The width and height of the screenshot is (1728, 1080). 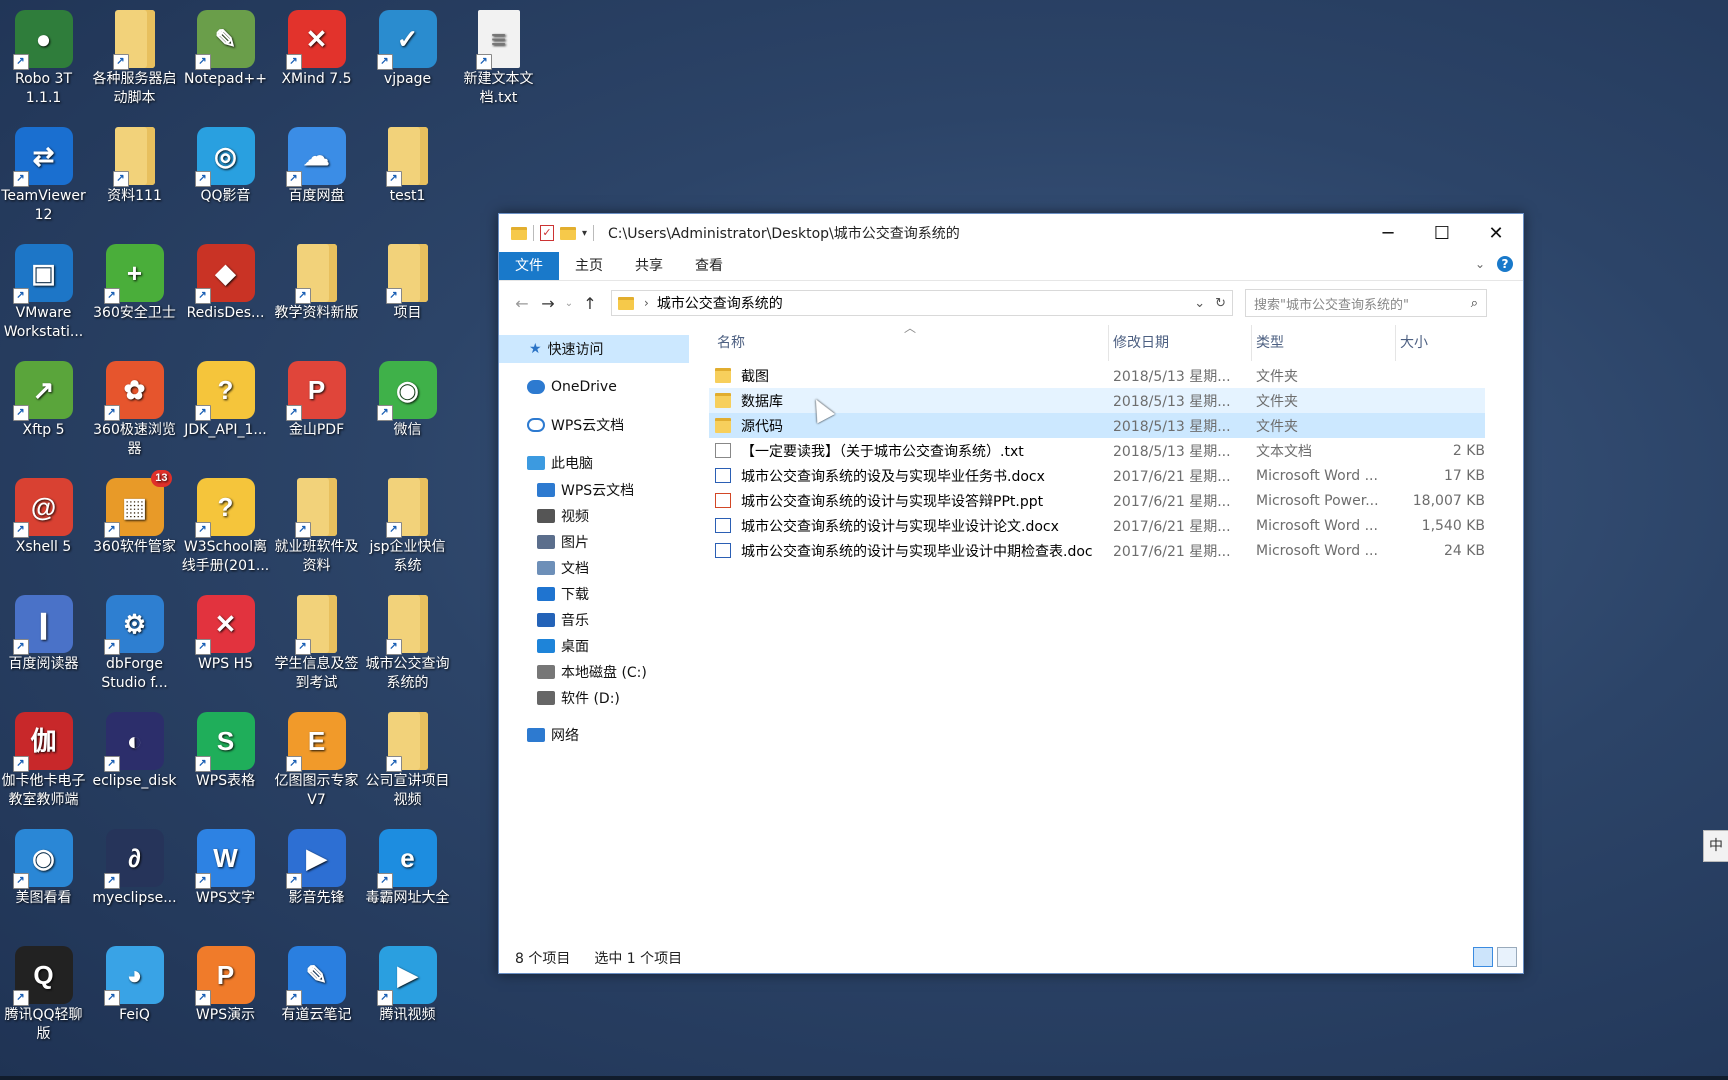 What do you see at coordinates (594, 387) in the screenshot?
I see `nav-onedrive: OneDrive` at bounding box center [594, 387].